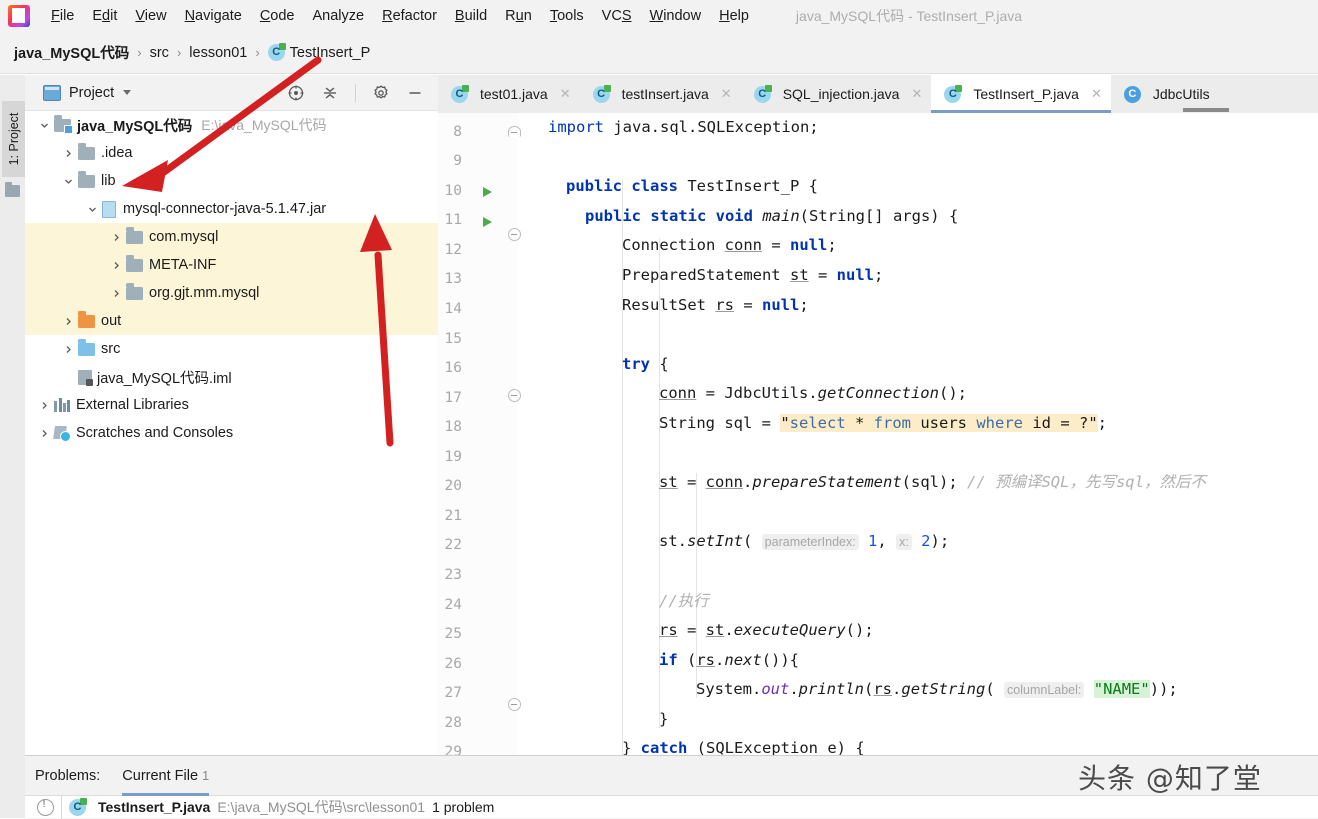 This screenshot has width=1318, height=819. What do you see at coordinates (231, 93) in the screenshot?
I see `project-panel-header: Project` at bounding box center [231, 93].